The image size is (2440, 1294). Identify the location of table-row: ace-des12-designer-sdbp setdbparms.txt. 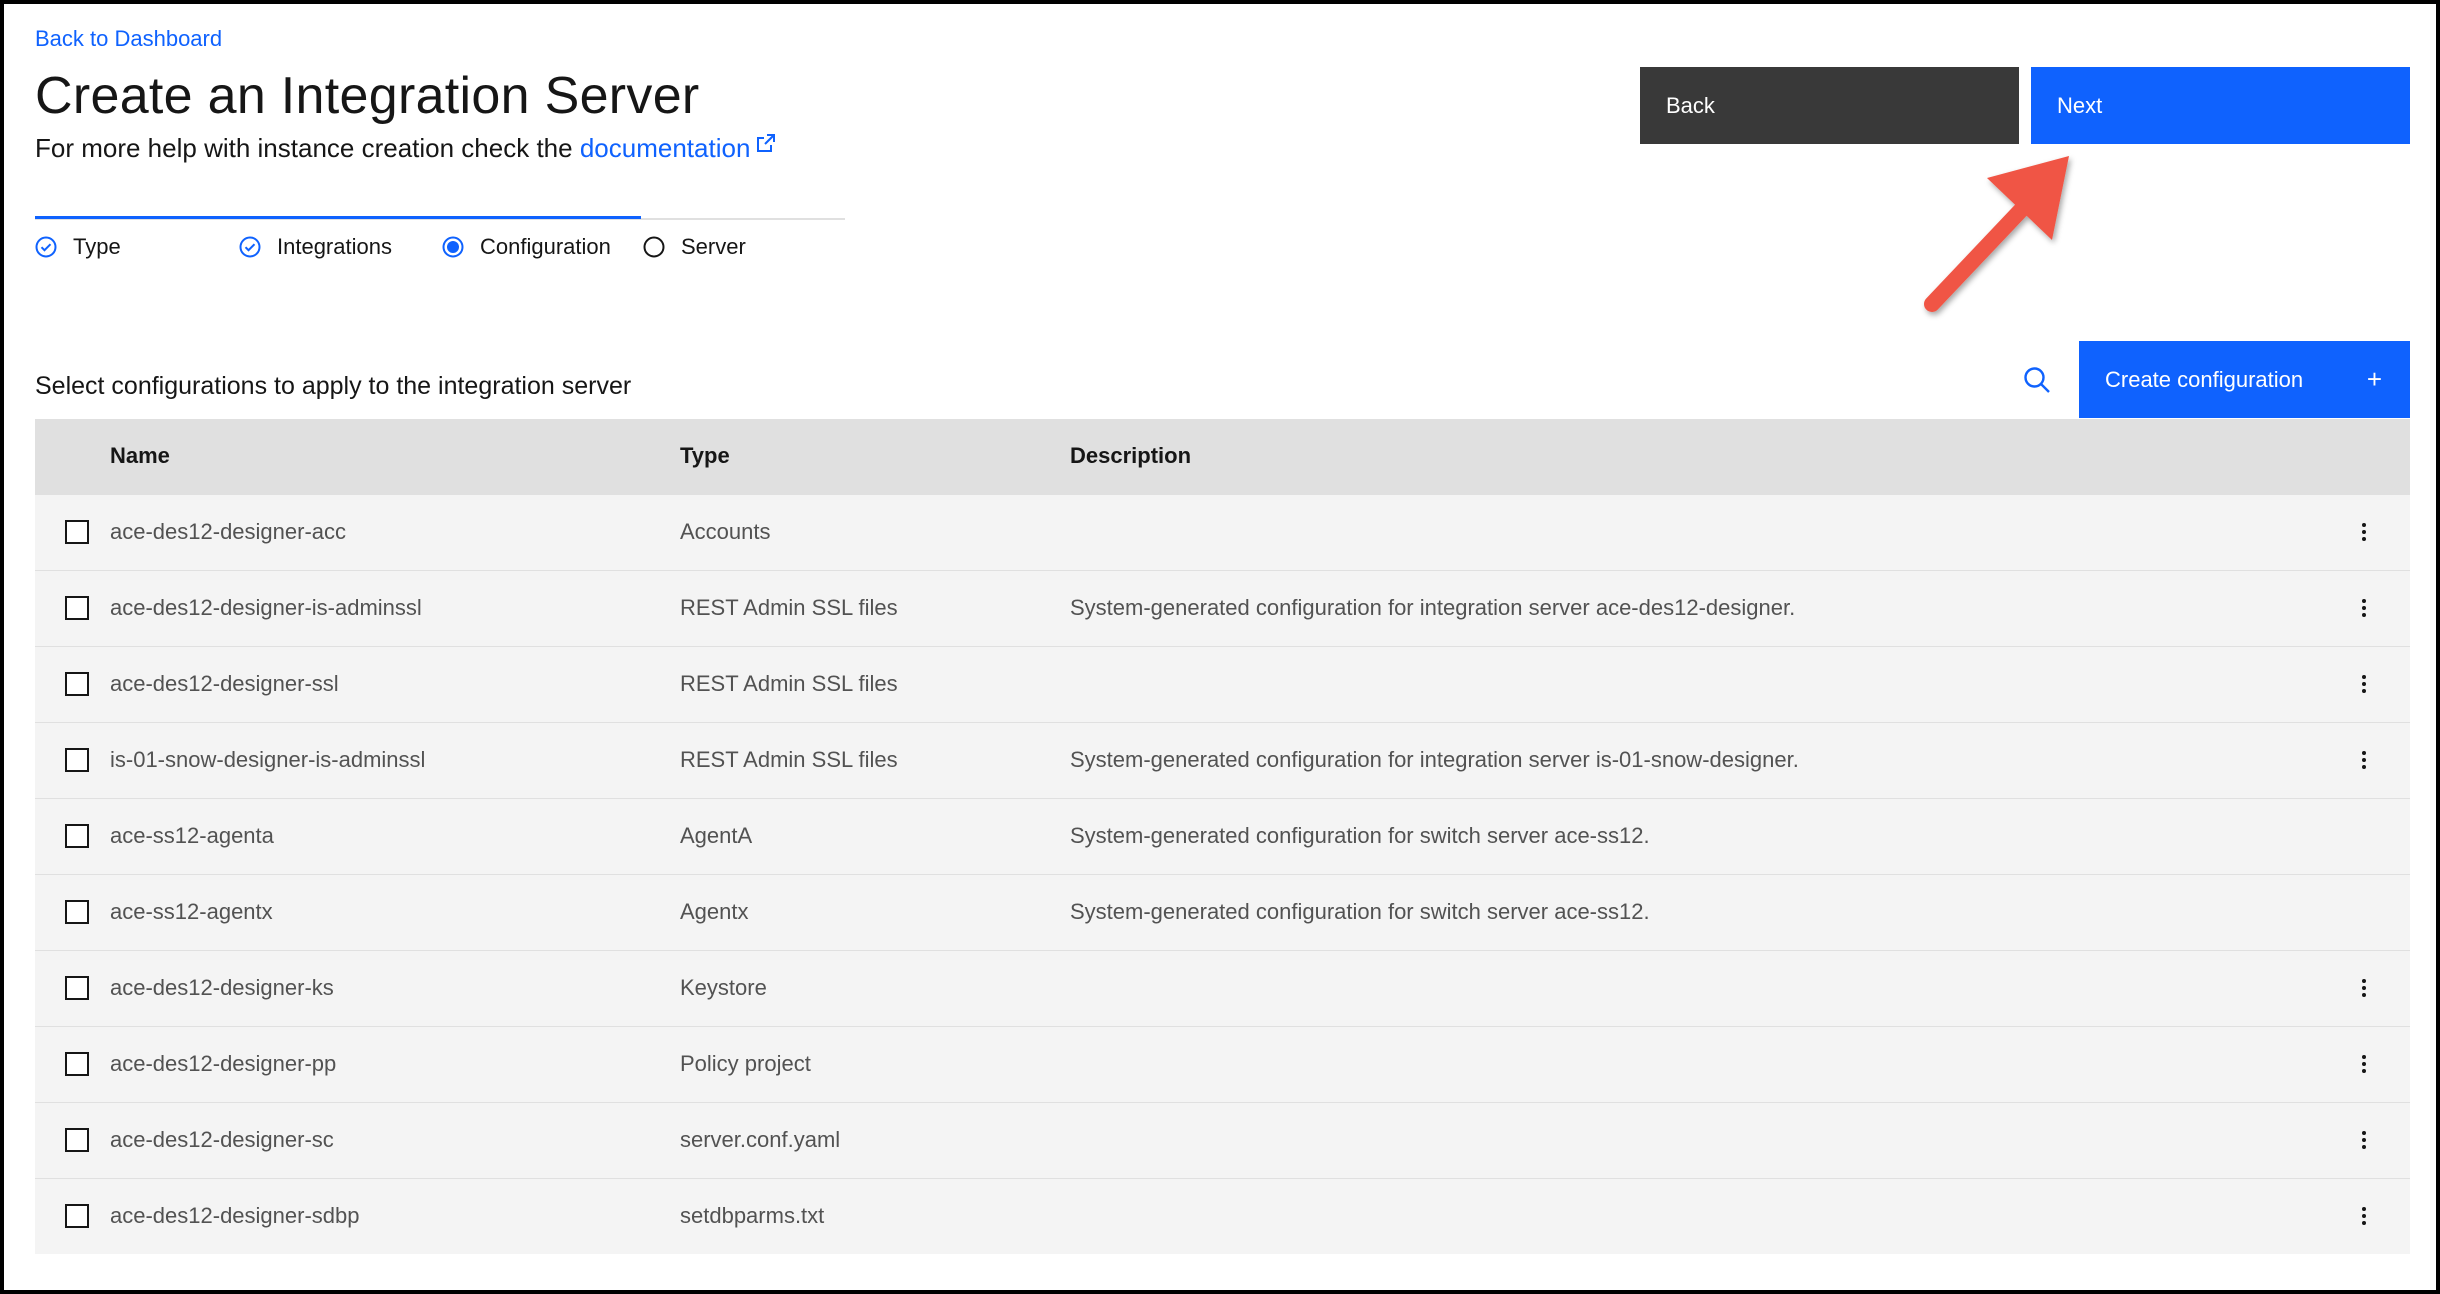
(1222, 1216).